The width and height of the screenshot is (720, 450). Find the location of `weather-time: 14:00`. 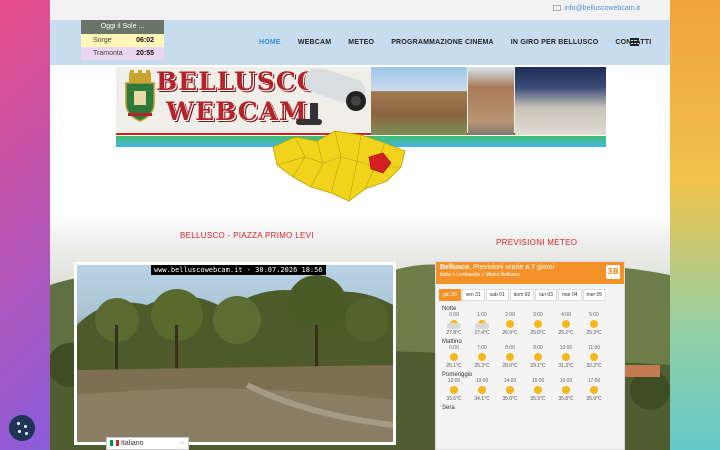

weather-time: 14:00 is located at coordinates (510, 381).